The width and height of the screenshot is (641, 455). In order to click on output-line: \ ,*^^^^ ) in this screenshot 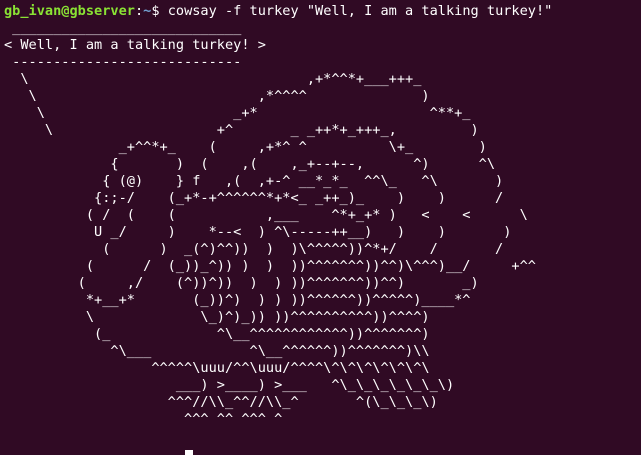, I will do `click(217, 96)`.